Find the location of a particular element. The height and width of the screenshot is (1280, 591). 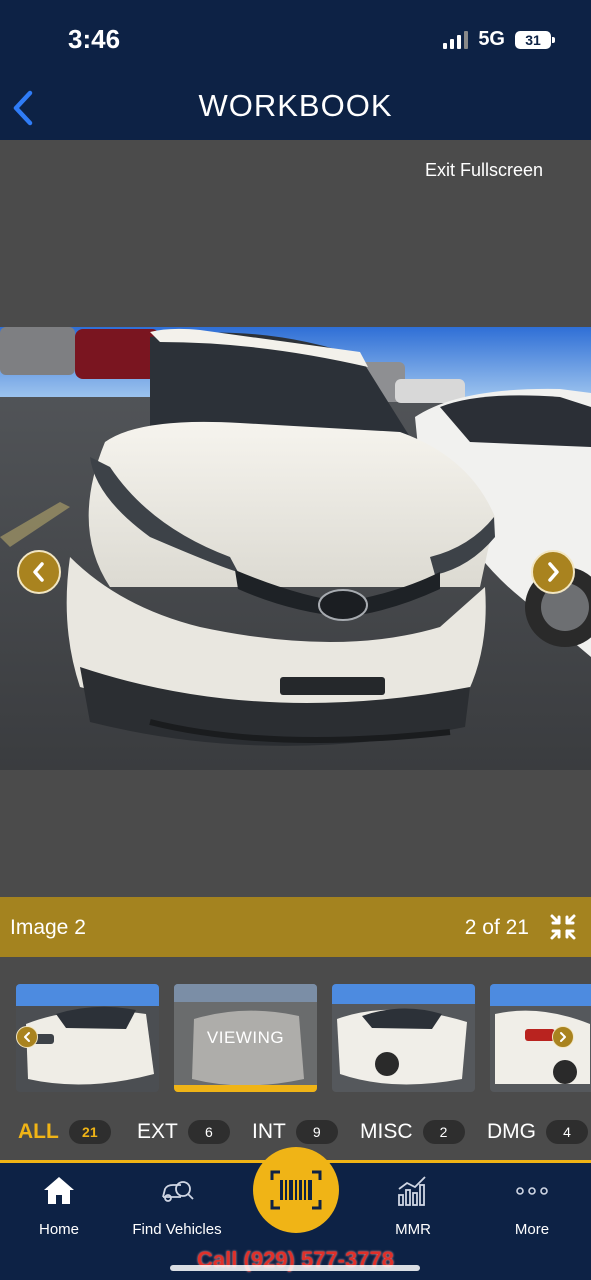

tab-label: Find Vehicles is located at coordinates (177, 1229).